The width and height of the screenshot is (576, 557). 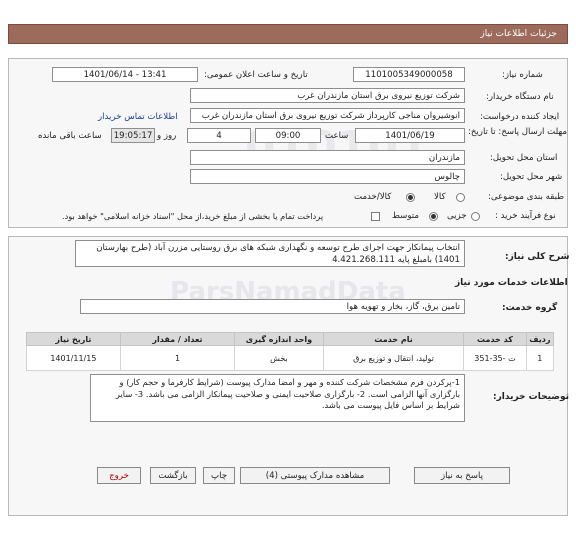 I want to click on announce-date-field: 1401/06/14 - 13:41, so click(x=125, y=74).